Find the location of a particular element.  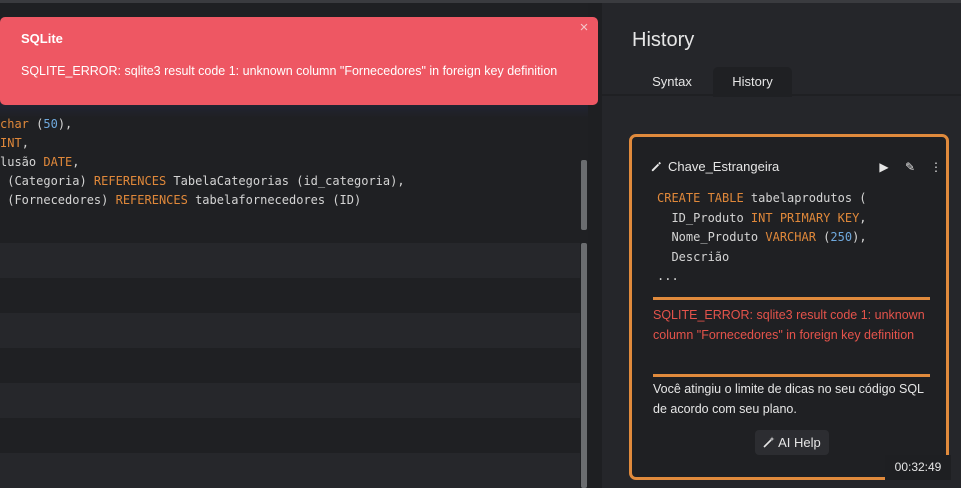

code-line: INT, is located at coordinates (14, 143).